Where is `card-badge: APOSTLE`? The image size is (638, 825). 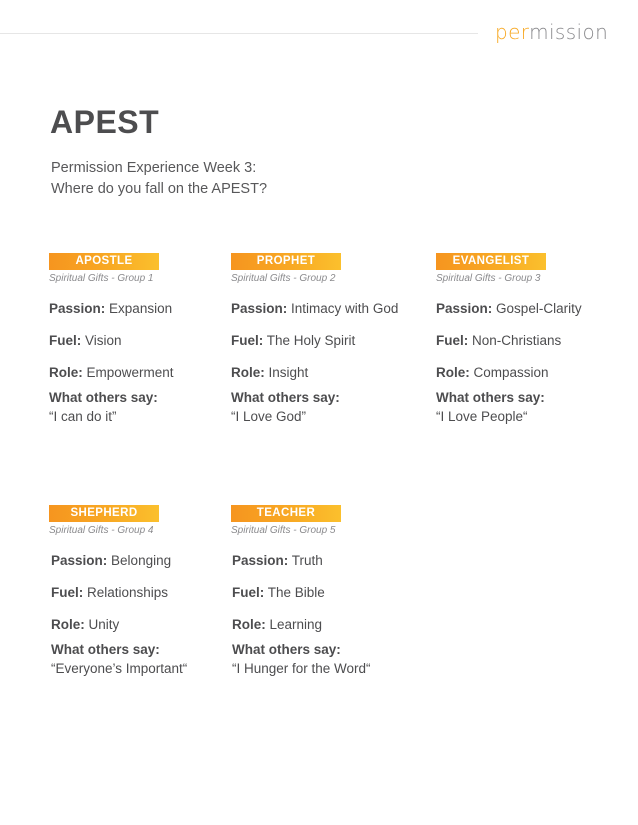
card-badge: APOSTLE is located at coordinates (104, 261).